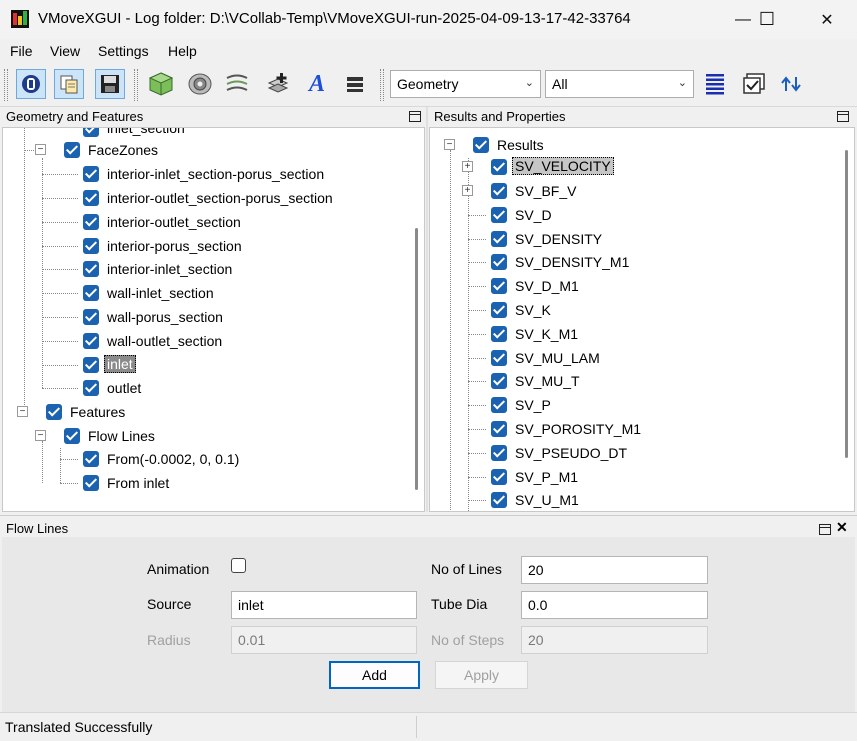 This screenshot has height=741, width=857. What do you see at coordinates (827, 19) in the screenshot?
I see `close-button: ✕` at bounding box center [827, 19].